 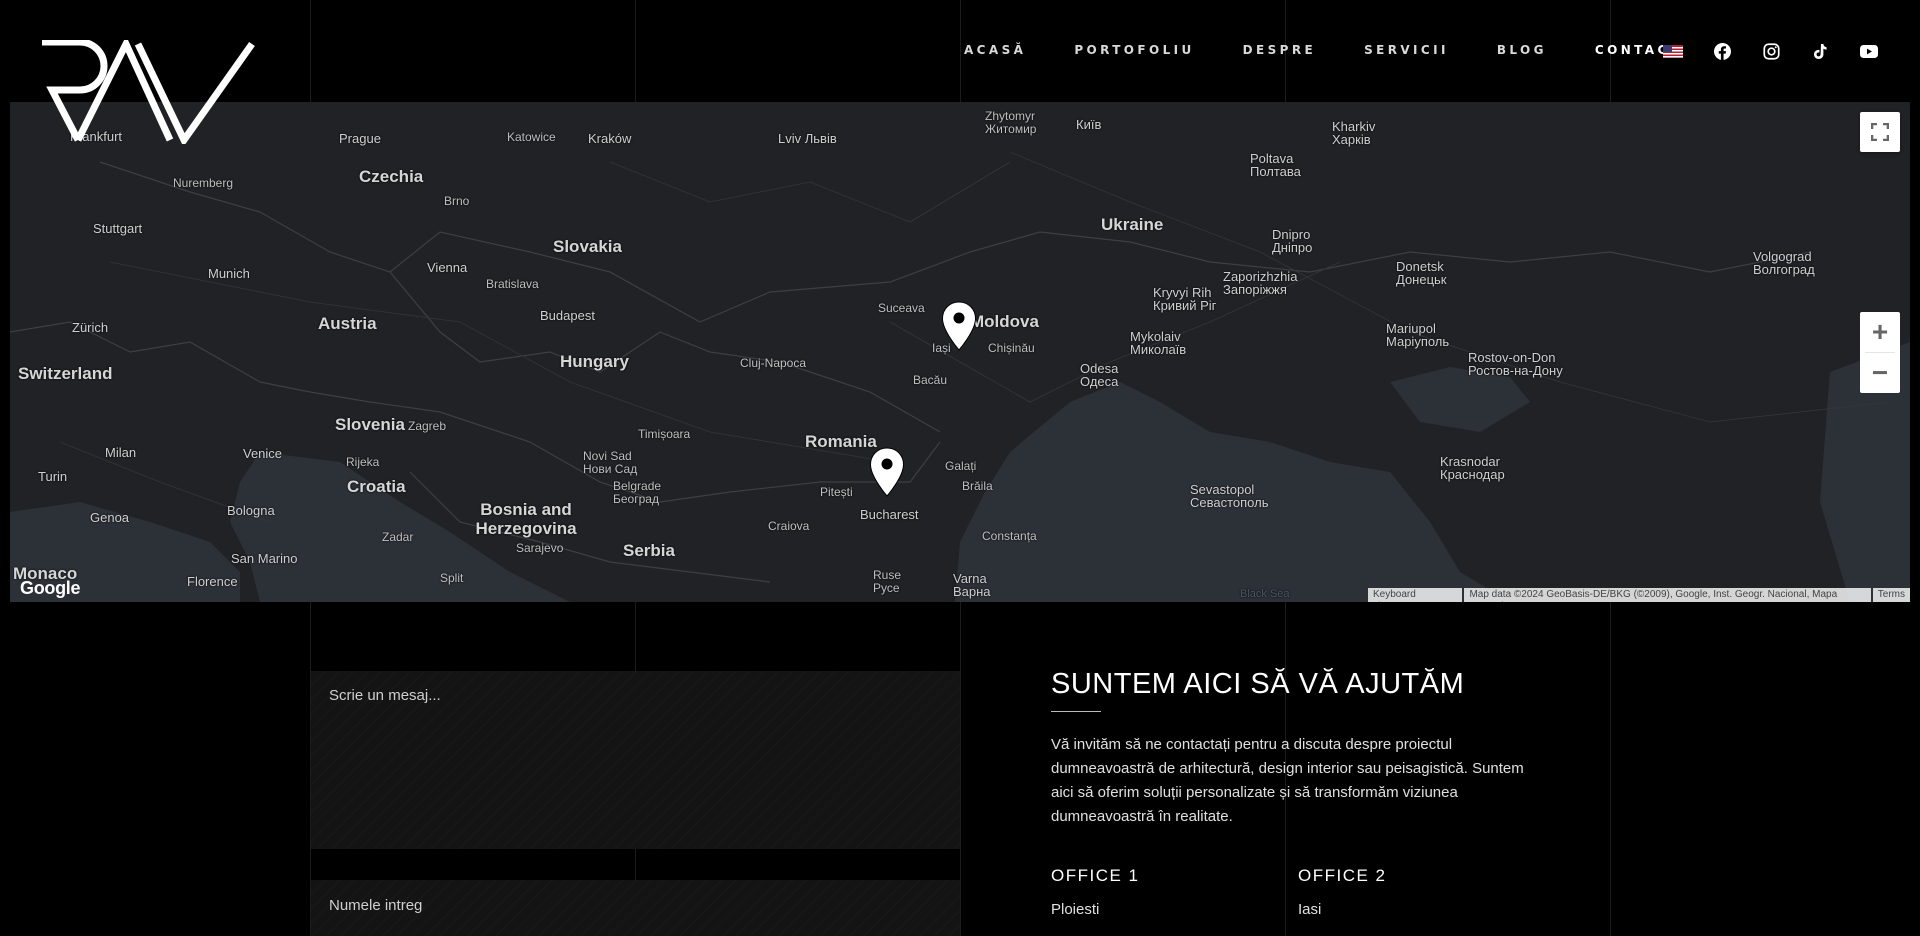 I want to click on map-label: Split, so click(x=452, y=578).